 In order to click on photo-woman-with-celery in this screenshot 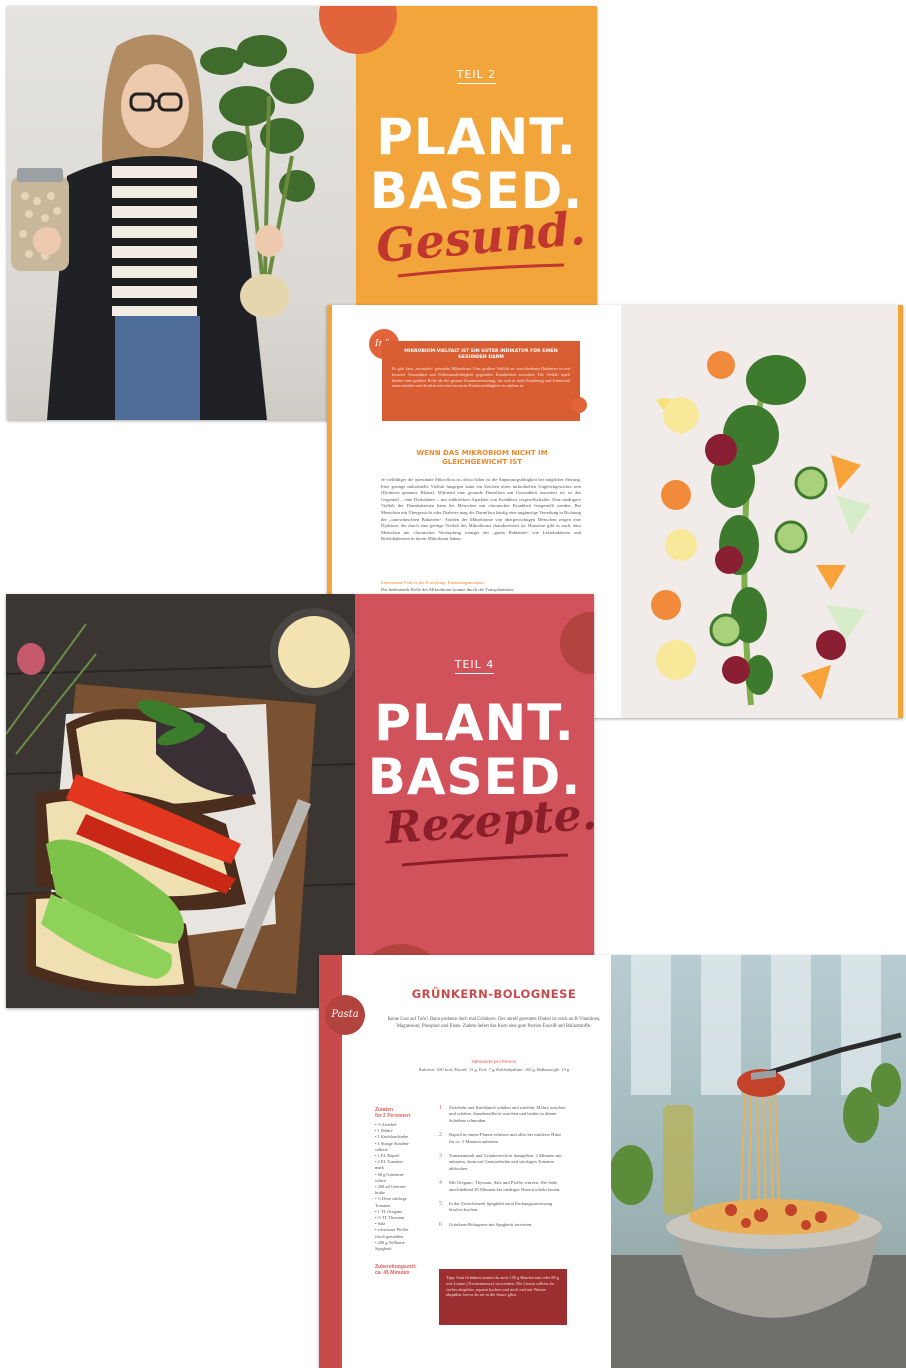, I will do `click(181, 213)`.